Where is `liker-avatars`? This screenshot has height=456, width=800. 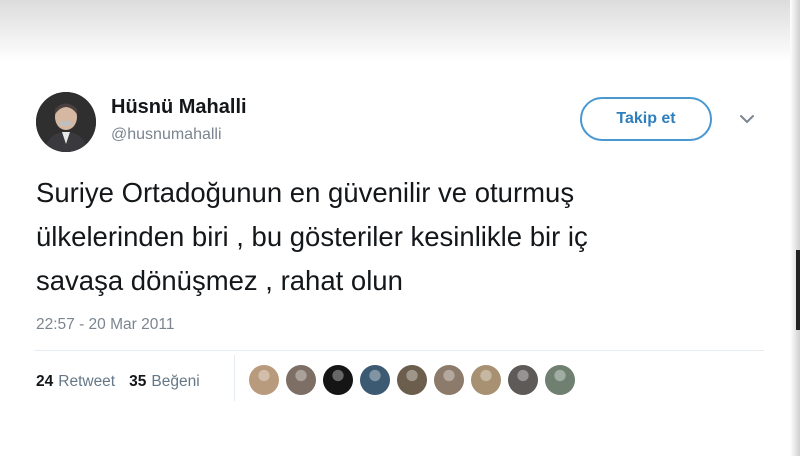 liker-avatars is located at coordinates (415, 380).